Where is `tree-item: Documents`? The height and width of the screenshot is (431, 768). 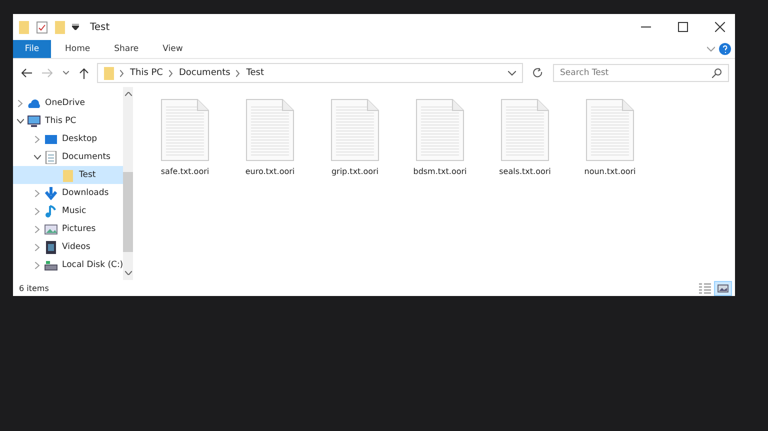 tree-item: Documents is located at coordinates (68, 157).